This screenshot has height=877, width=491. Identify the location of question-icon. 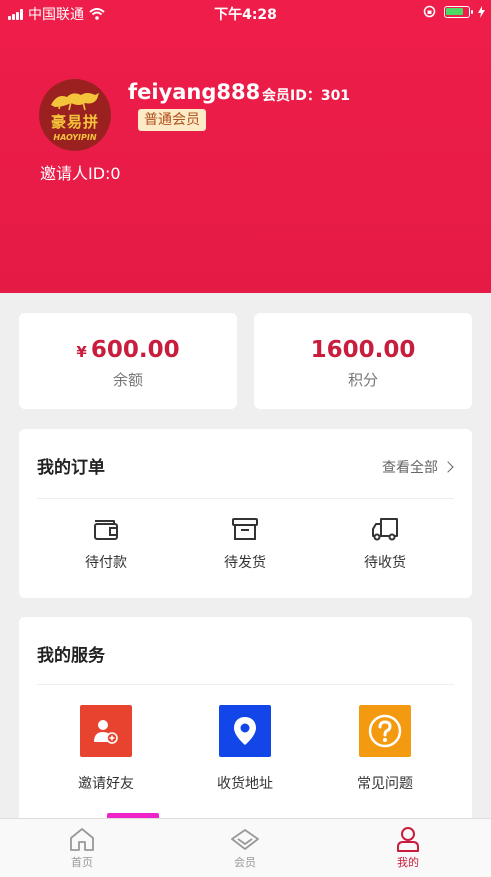
(385, 731).